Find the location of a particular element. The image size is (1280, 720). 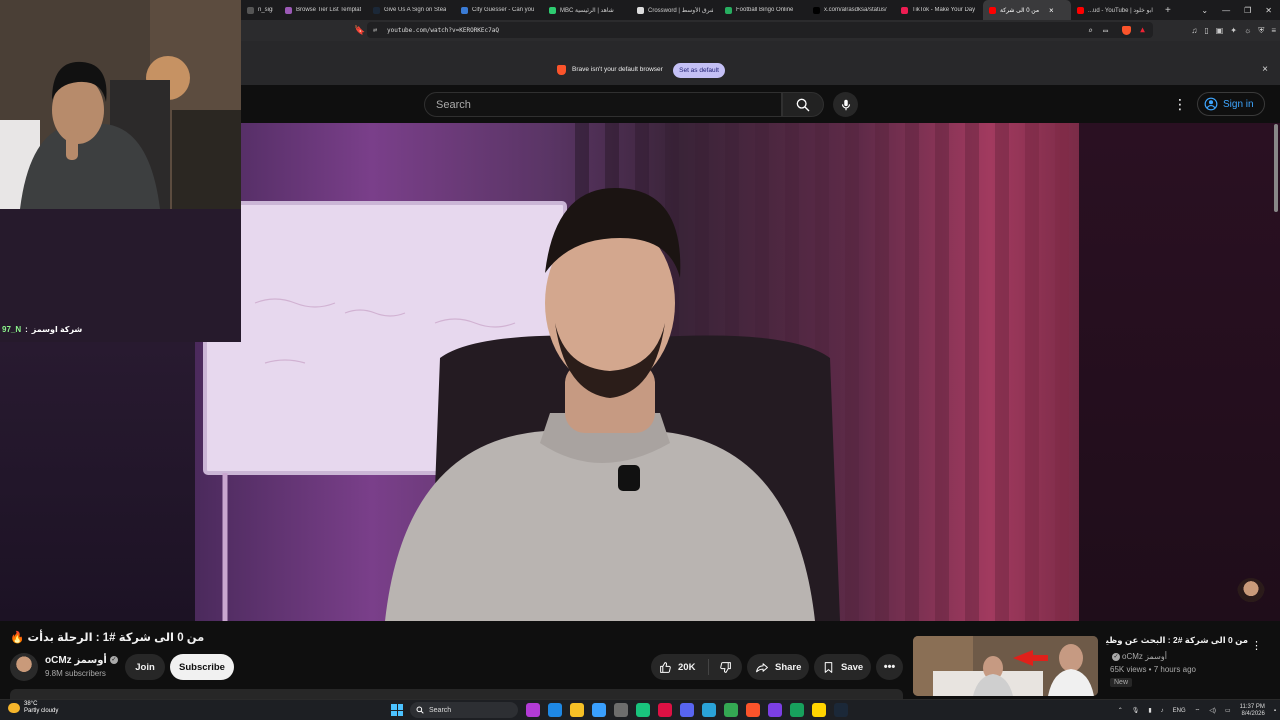

voice-search-button is located at coordinates (845, 104).